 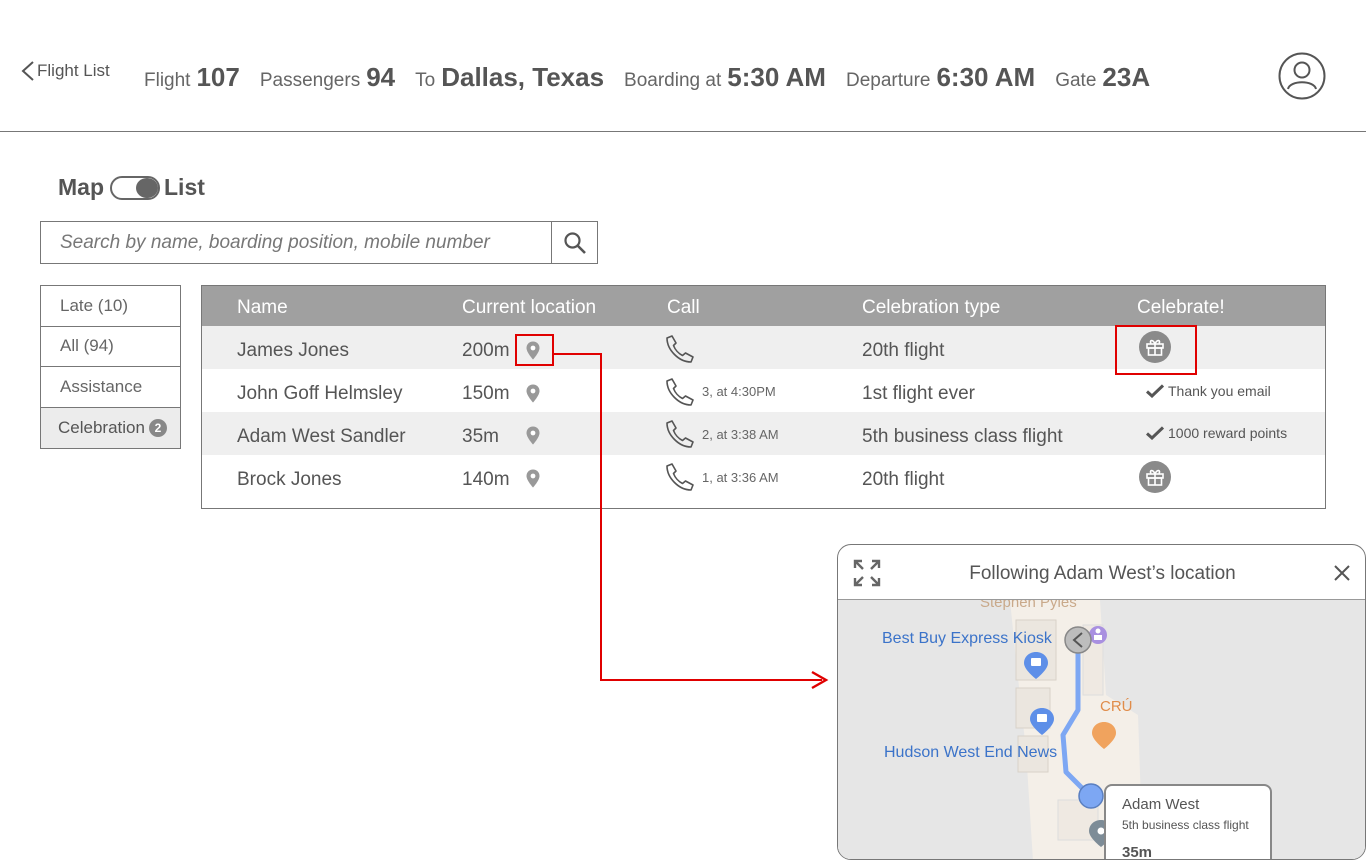 What do you see at coordinates (1161, 804) in the screenshot?
I see `popup-passenger-name: Adam West` at bounding box center [1161, 804].